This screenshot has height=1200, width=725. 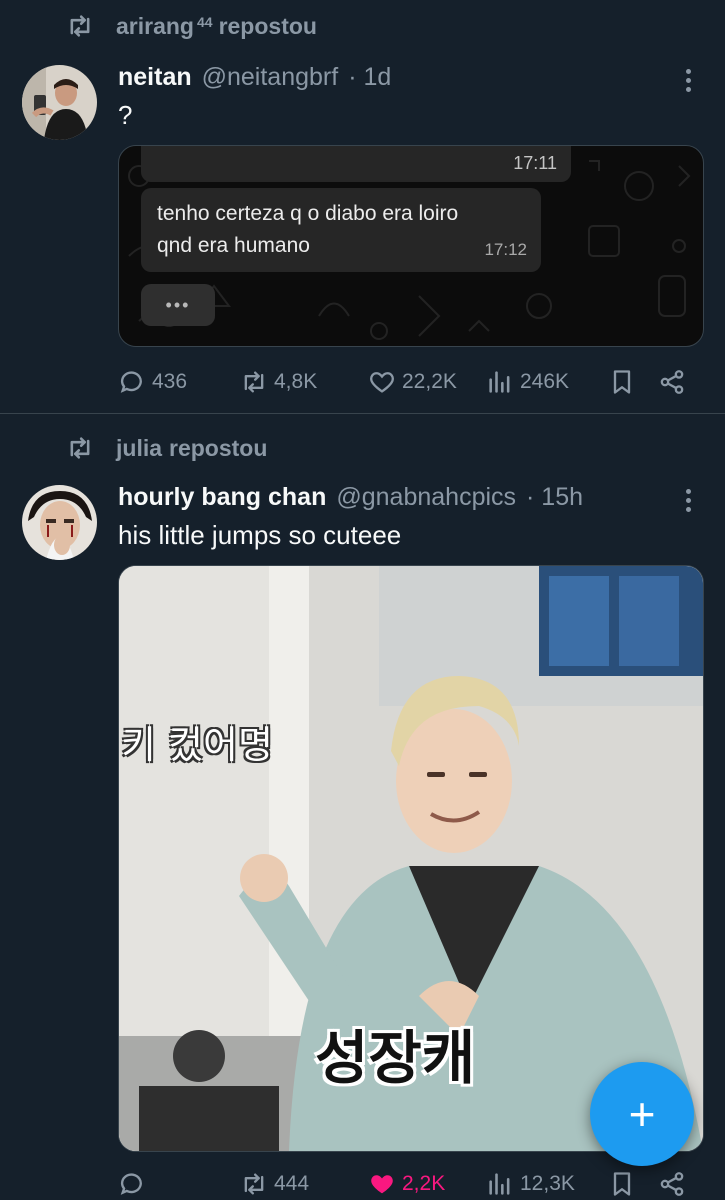 What do you see at coordinates (554, 497) in the screenshot?
I see `timestamp: · 15h` at bounding box center [554, 497].